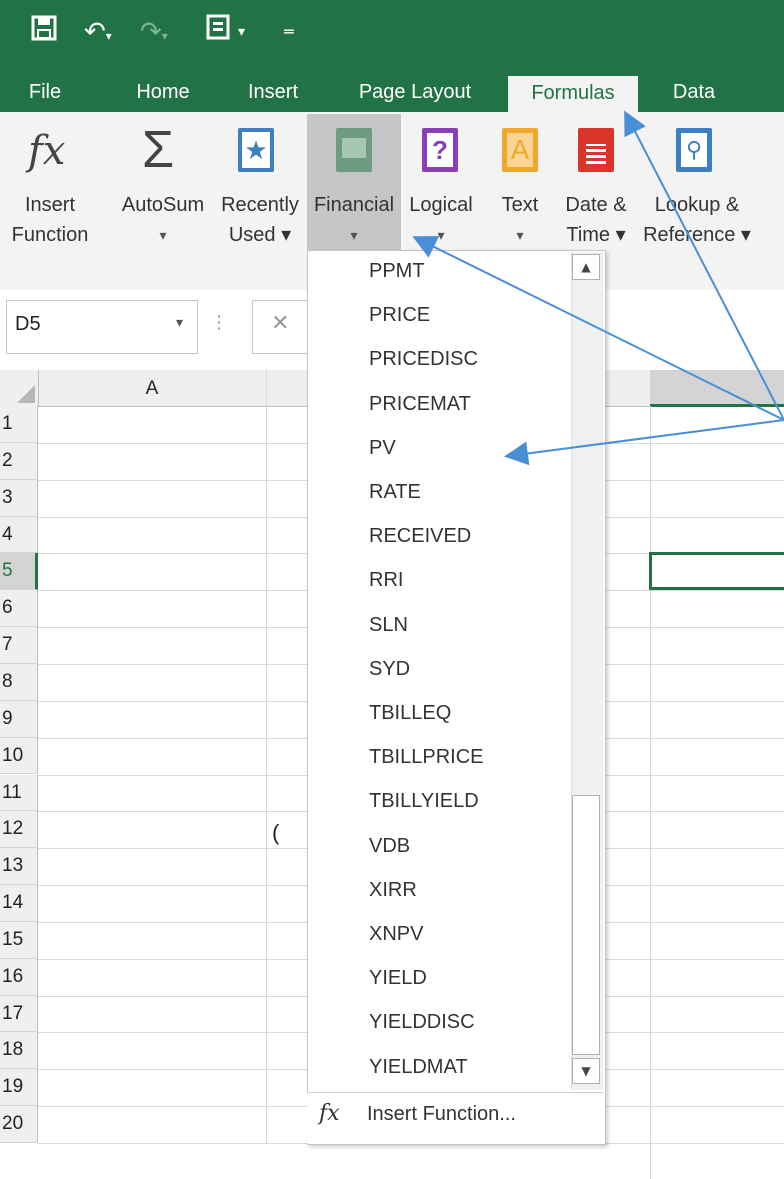 The image size is (784, 1179). Describe the element at coordinates (586, 1071) in the screenshot. I see `scroll-down-button: ▼` at that location.